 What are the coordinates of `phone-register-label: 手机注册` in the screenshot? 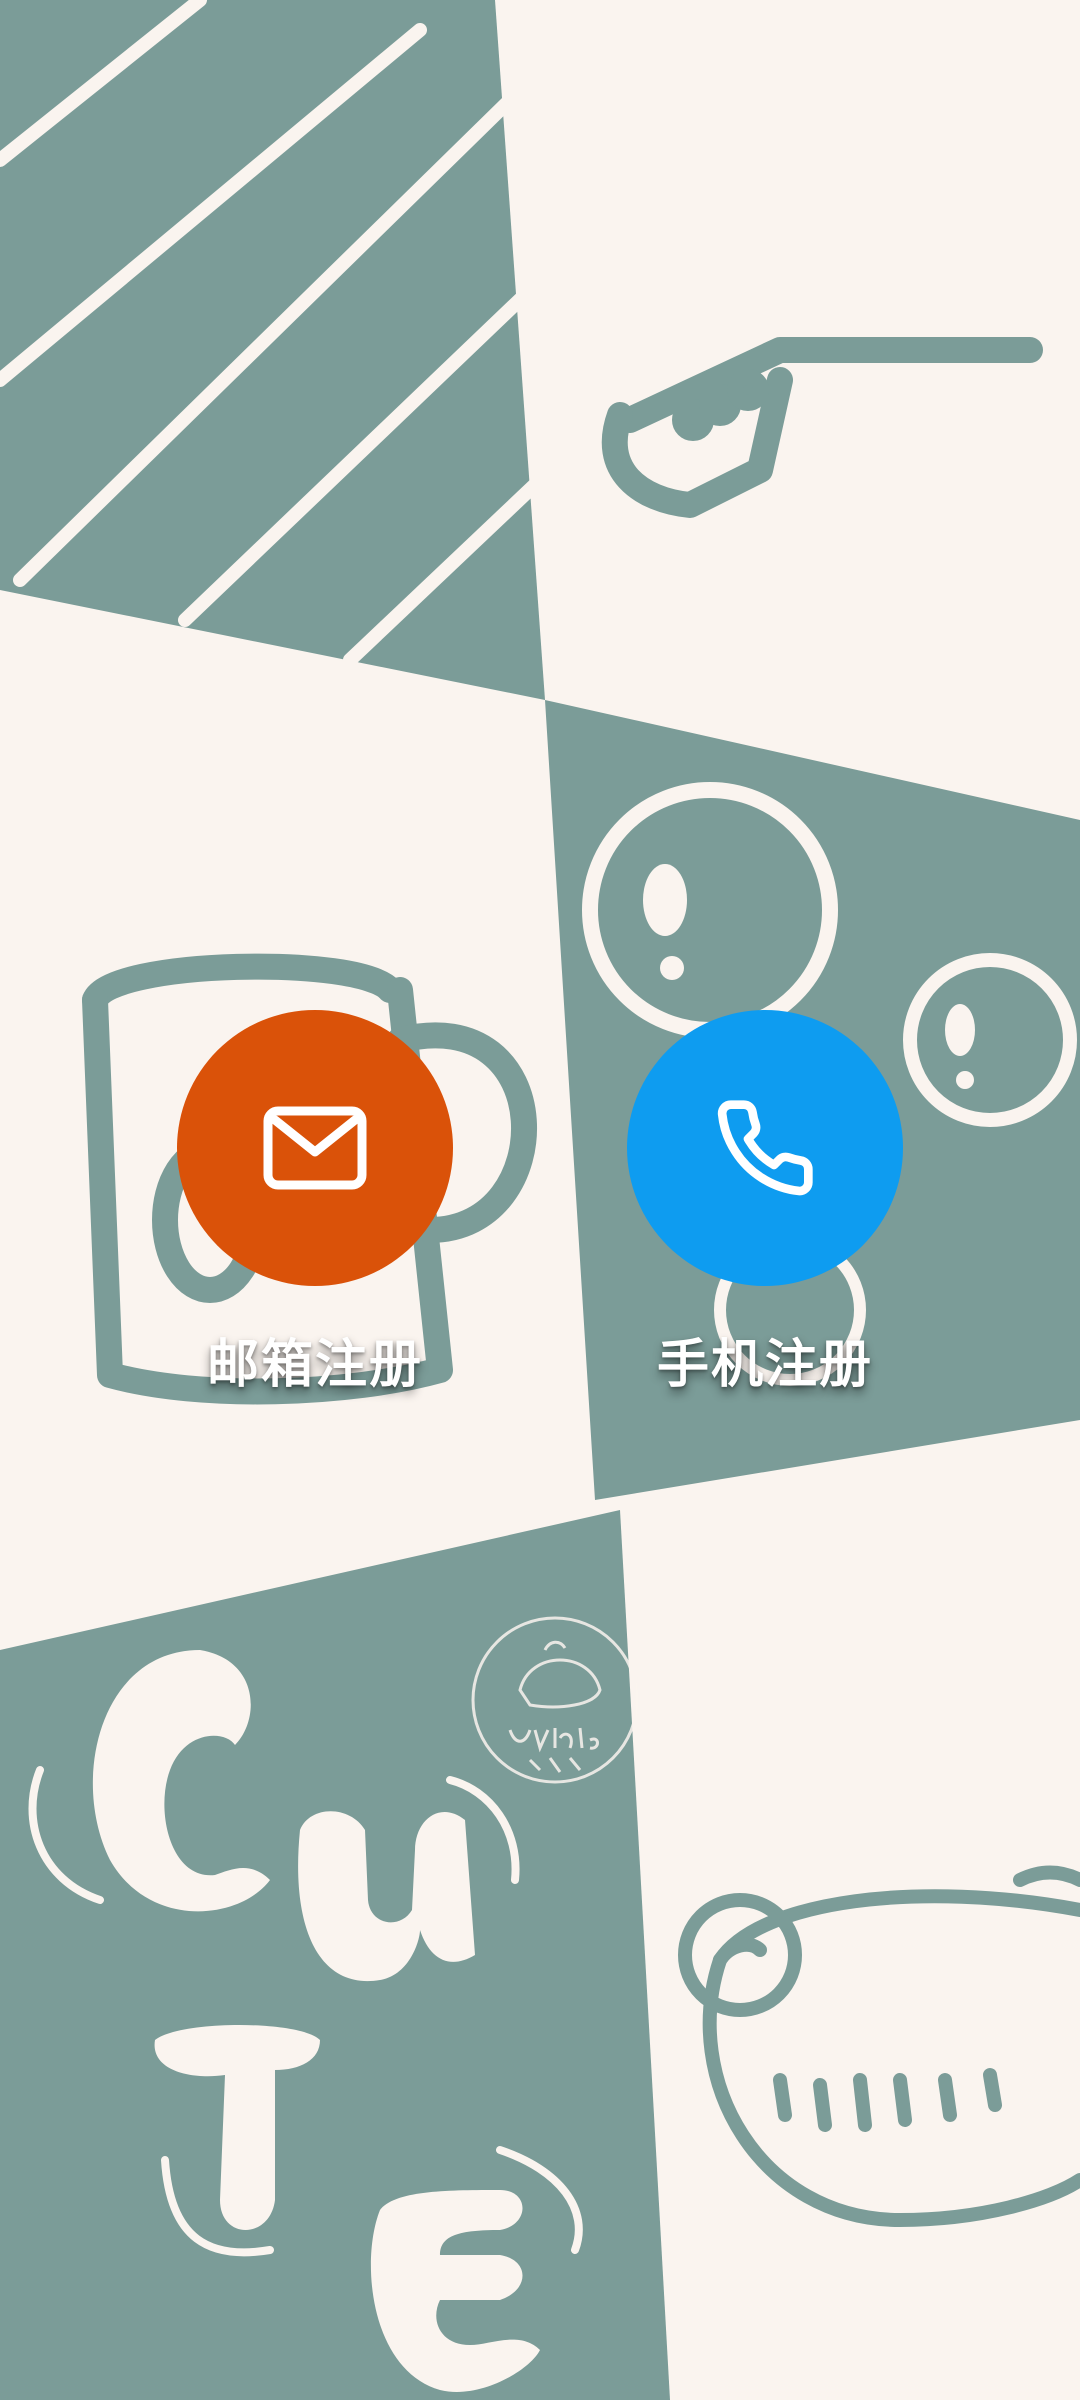 It's located at (765, 1359).